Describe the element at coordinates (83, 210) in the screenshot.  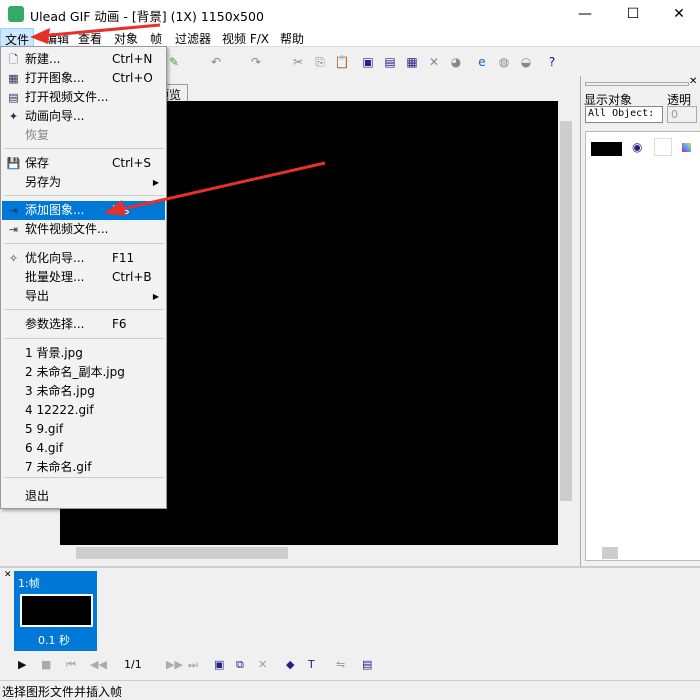
I see `menu-item: ⇥ 添加图象... Ins` at that location.